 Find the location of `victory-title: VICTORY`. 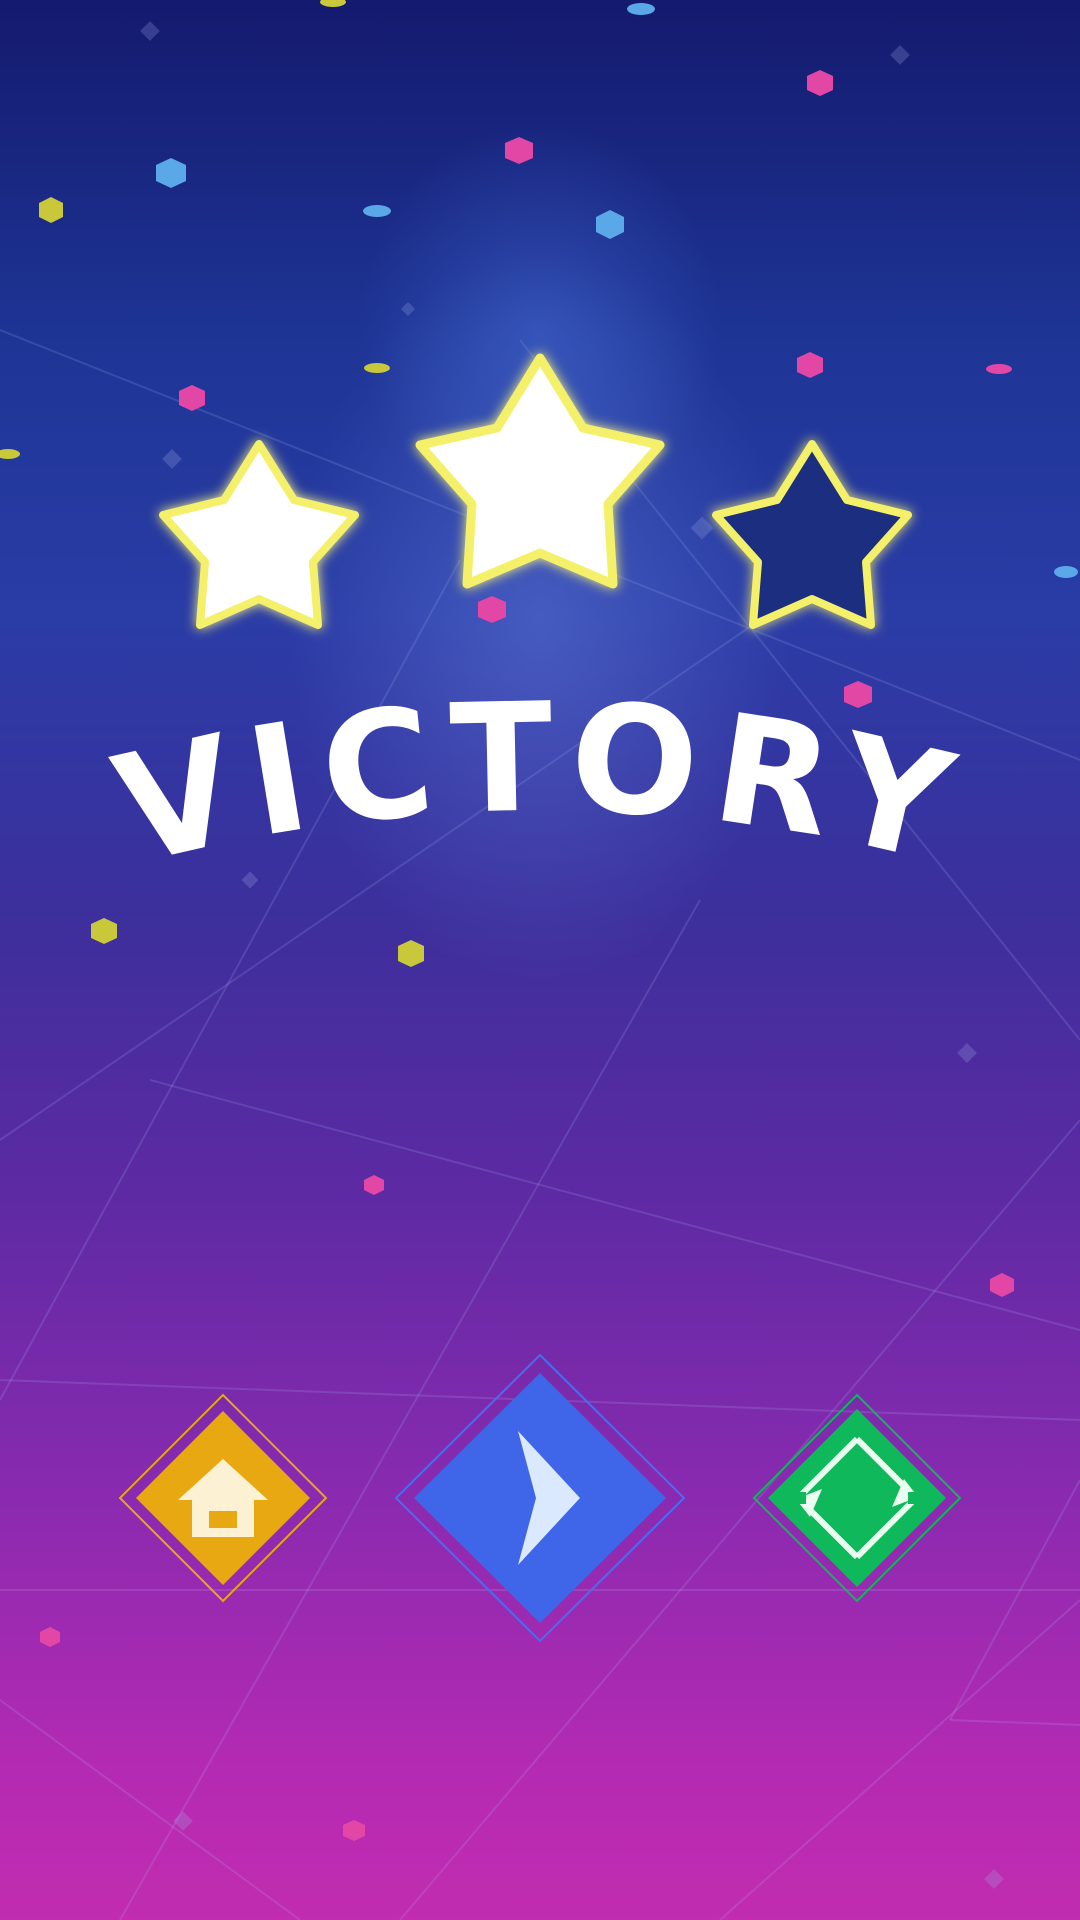

victory-title: VICTORY is located at coordinates (540, 785).